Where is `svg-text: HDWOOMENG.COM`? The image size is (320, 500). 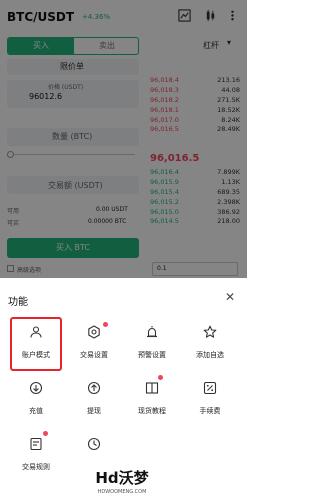 svg-text: HDWOOMENG.COM is located at coordinates (122, 492).